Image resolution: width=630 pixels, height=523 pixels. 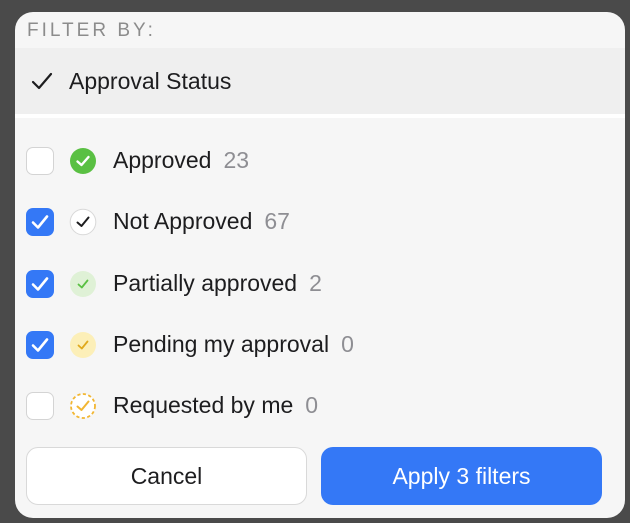 I want to click on option-count: 2, so click(x=315, y=283).